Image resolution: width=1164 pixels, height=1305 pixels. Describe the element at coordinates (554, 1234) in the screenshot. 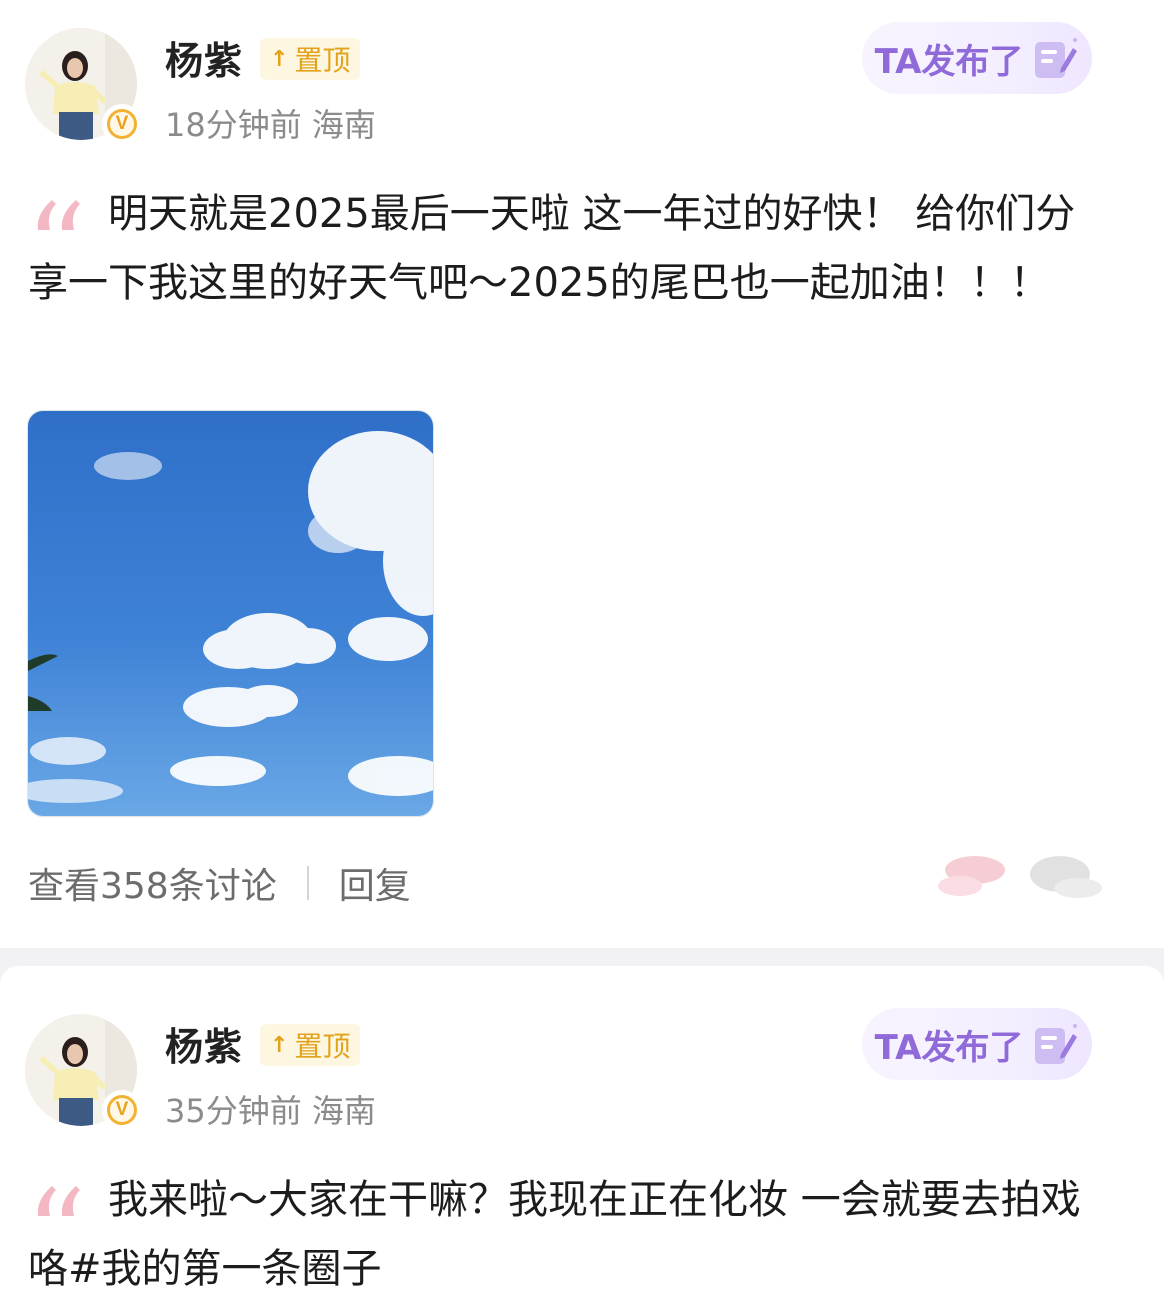

I see `post-text: 我来啦～大家在干嘛？我现在正在化妆 一会就要去拍戏咯#我的第一条圈子` at that location.